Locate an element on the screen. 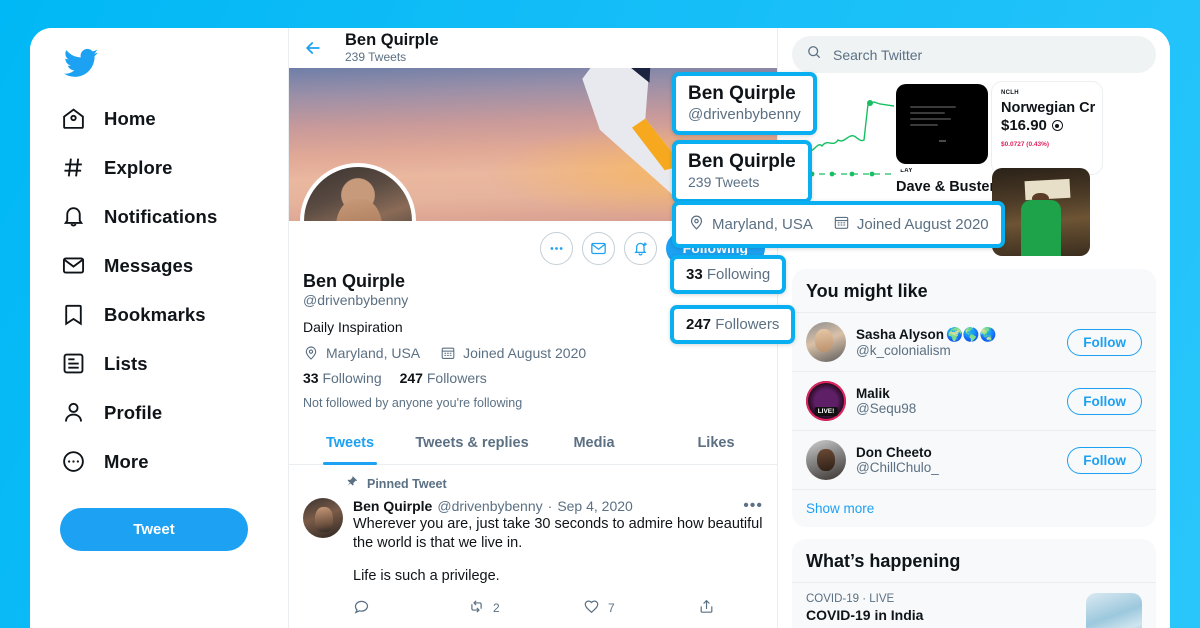 Image resolution: width=1200 pixels, height=628 pixels. sidebar-item-more: More is located at coordinates (174, 461).